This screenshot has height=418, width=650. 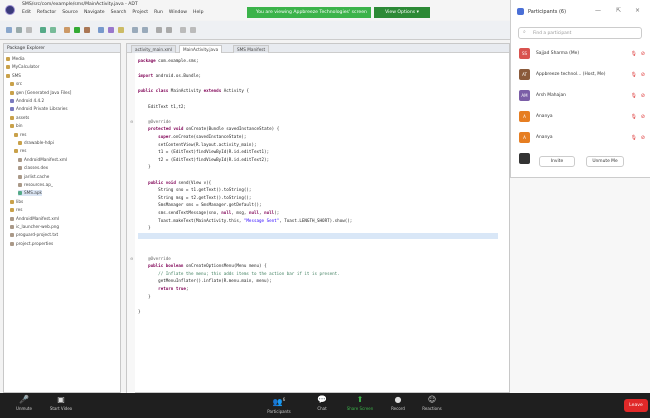 I want to click on reactions-button: ☺ Reactions, so click(x=432, y=403).